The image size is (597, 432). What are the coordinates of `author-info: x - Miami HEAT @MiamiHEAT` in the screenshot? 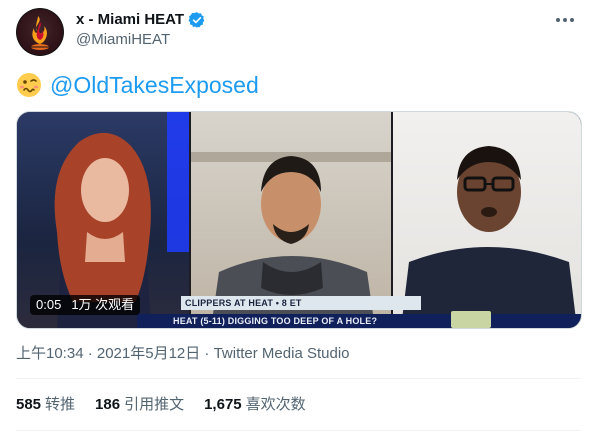 It's located at (141, 30).